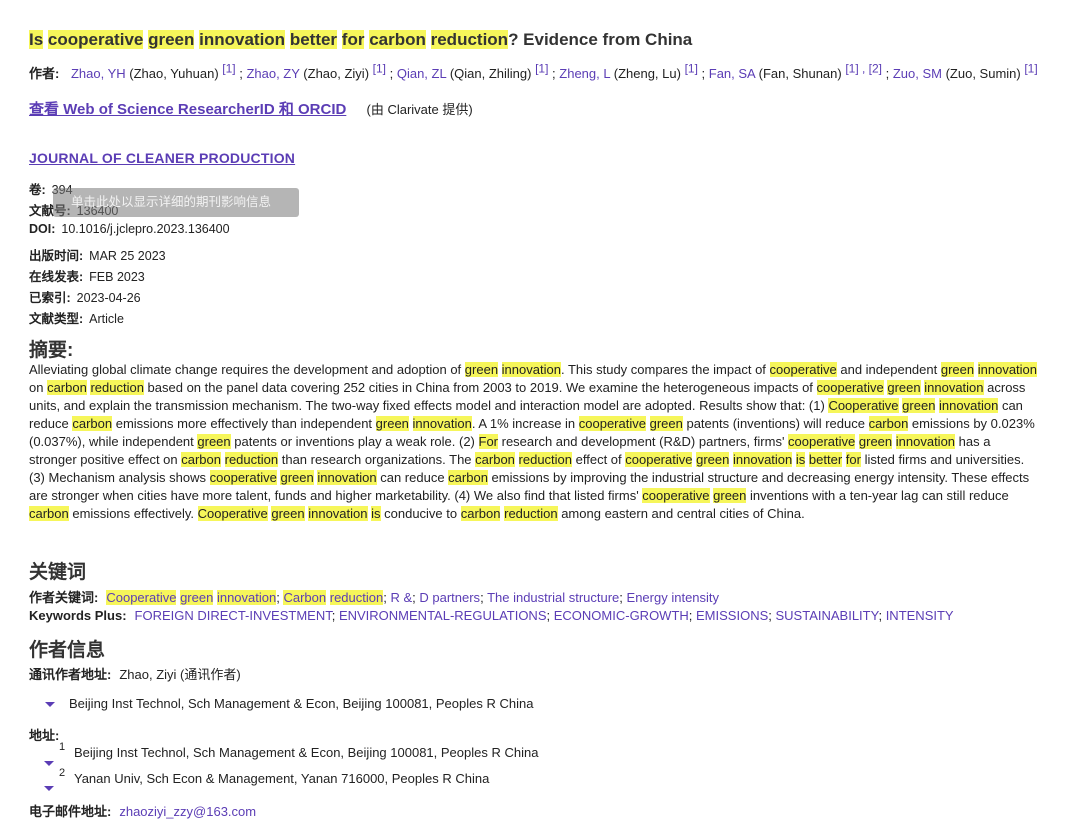 Image resolution: width=1079 pixels, height=825 pixels. What do you see at coordinates (647, 74) in the screenshot?
I see `author-full-name: (Zheng, Lu)` at bounding box center [647, 74].